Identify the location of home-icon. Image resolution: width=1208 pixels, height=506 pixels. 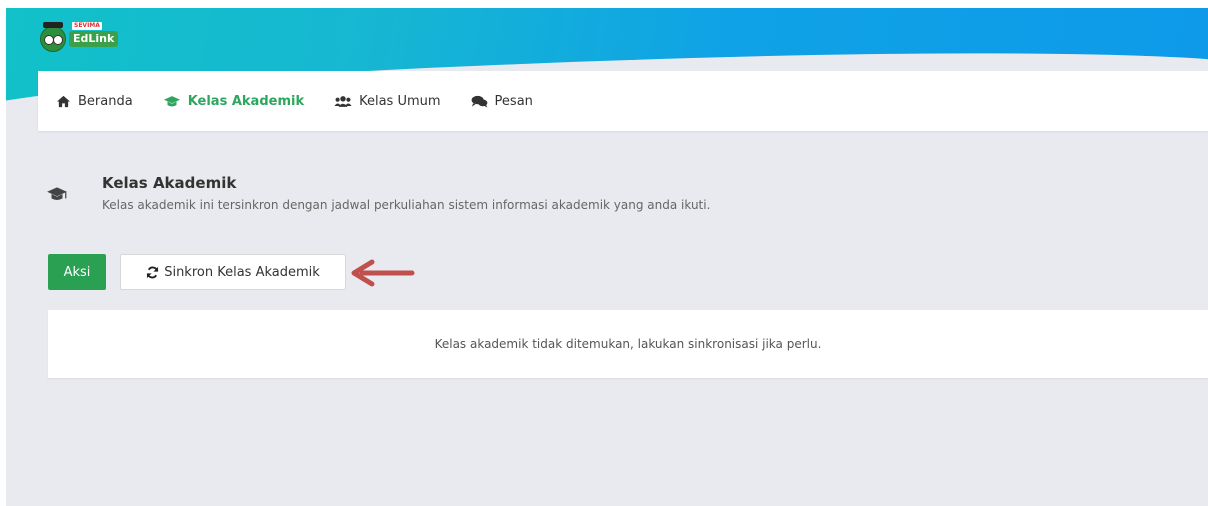
(63, 101).